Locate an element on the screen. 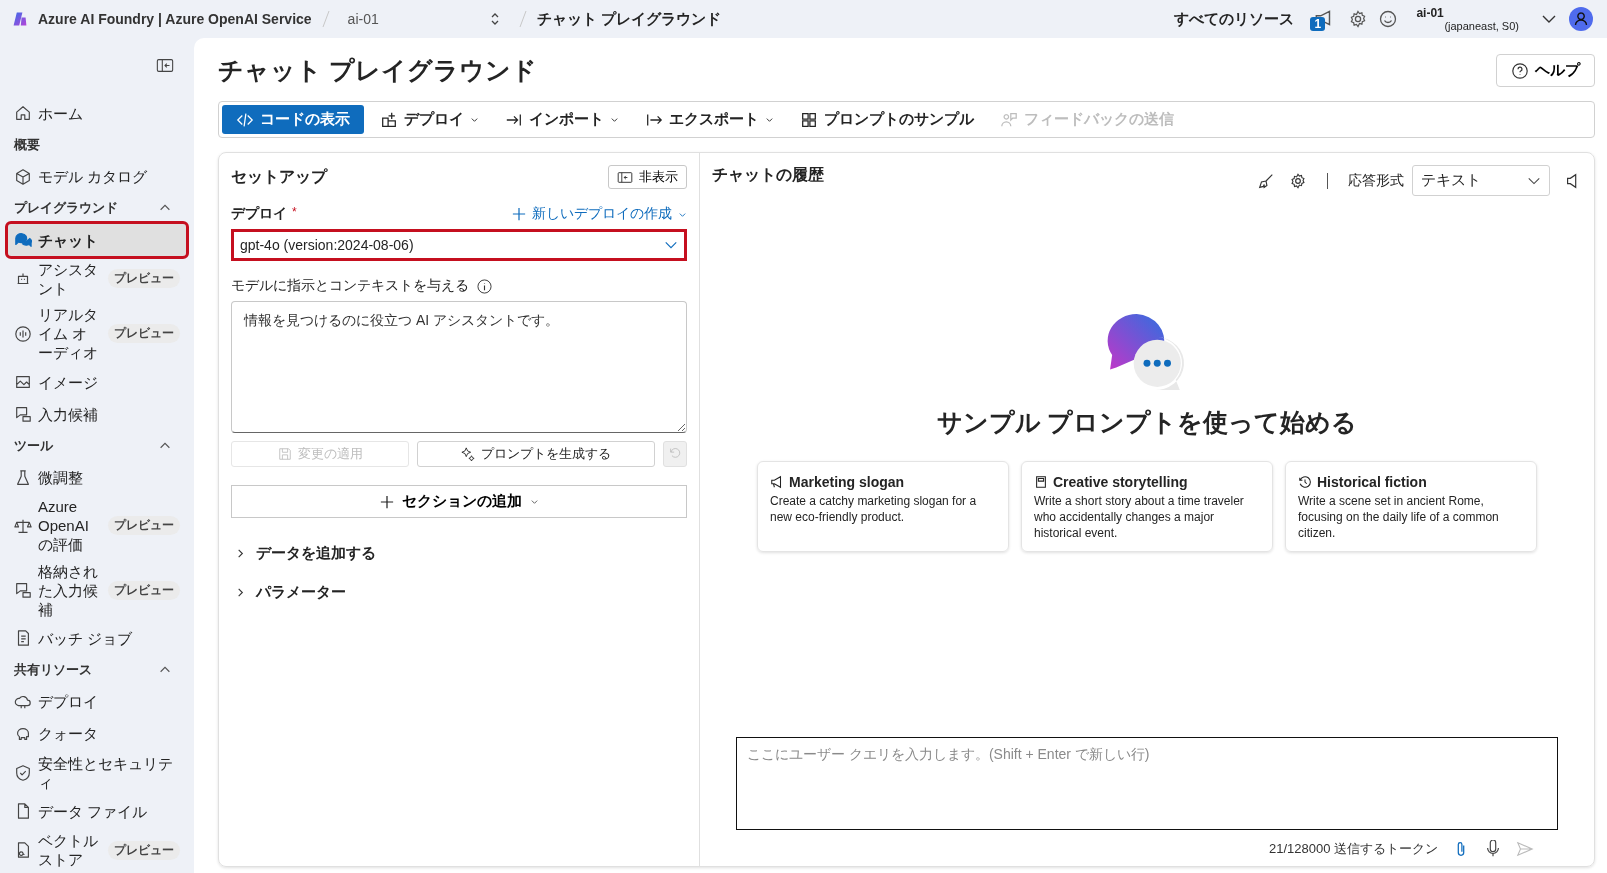 This screenshot has width=1607, height=873. field-label: デプロイ is located at coordinates (259, 214).